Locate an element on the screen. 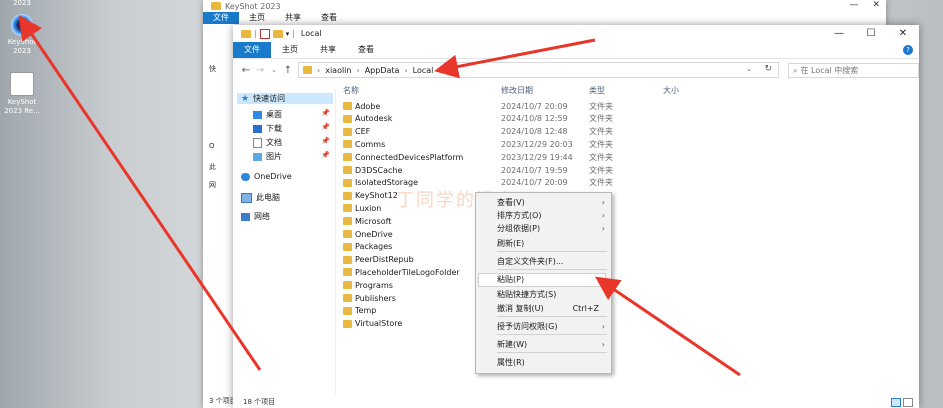  nav-onedrive: OneDrive is located at coordinates (266, 176).